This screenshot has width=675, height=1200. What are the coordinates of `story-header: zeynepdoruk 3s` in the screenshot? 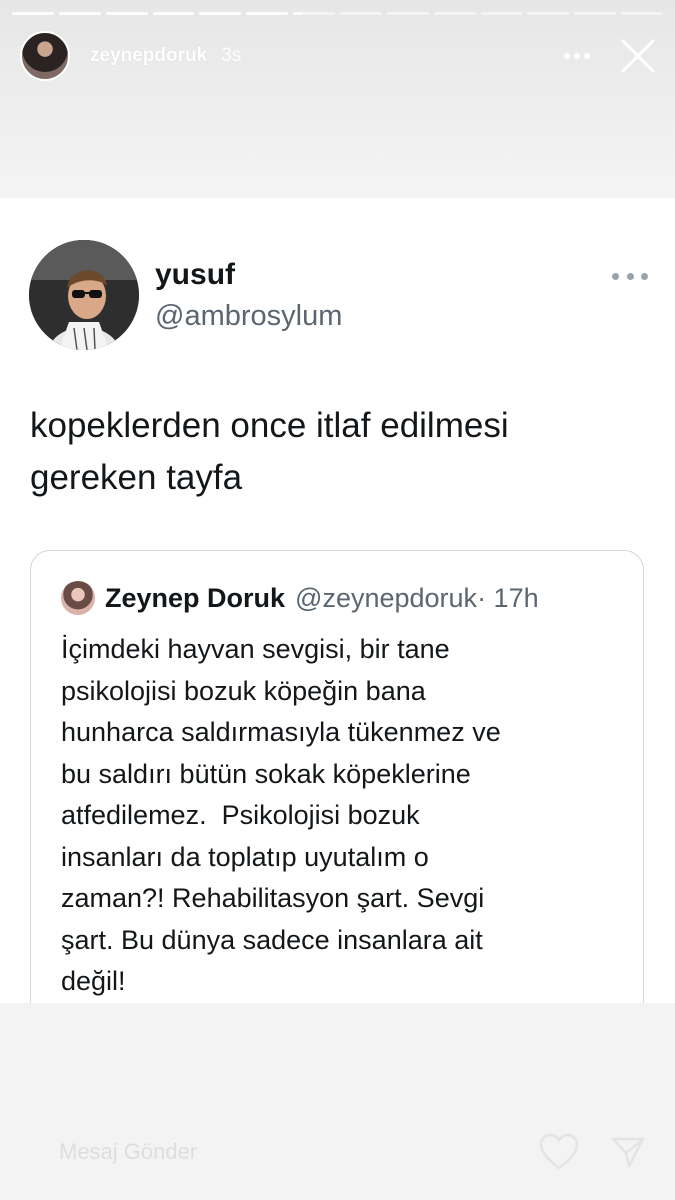 It's located at (340, 56).